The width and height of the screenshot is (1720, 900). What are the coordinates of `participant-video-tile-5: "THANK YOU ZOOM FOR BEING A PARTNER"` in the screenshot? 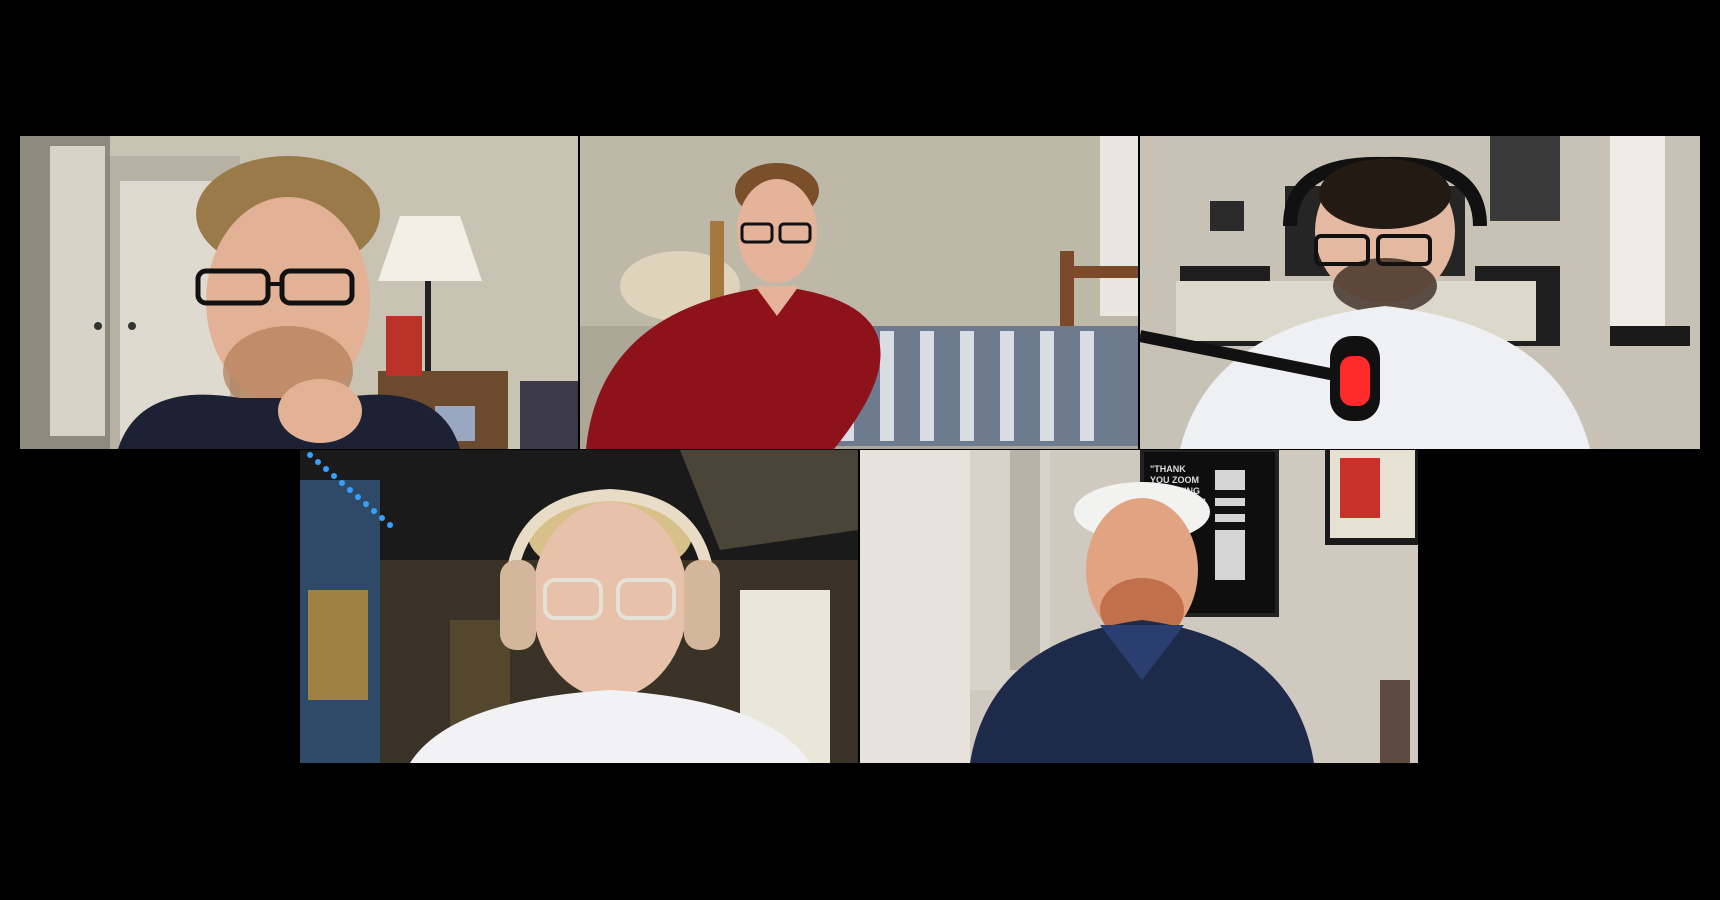 It's located at (1139, 606).